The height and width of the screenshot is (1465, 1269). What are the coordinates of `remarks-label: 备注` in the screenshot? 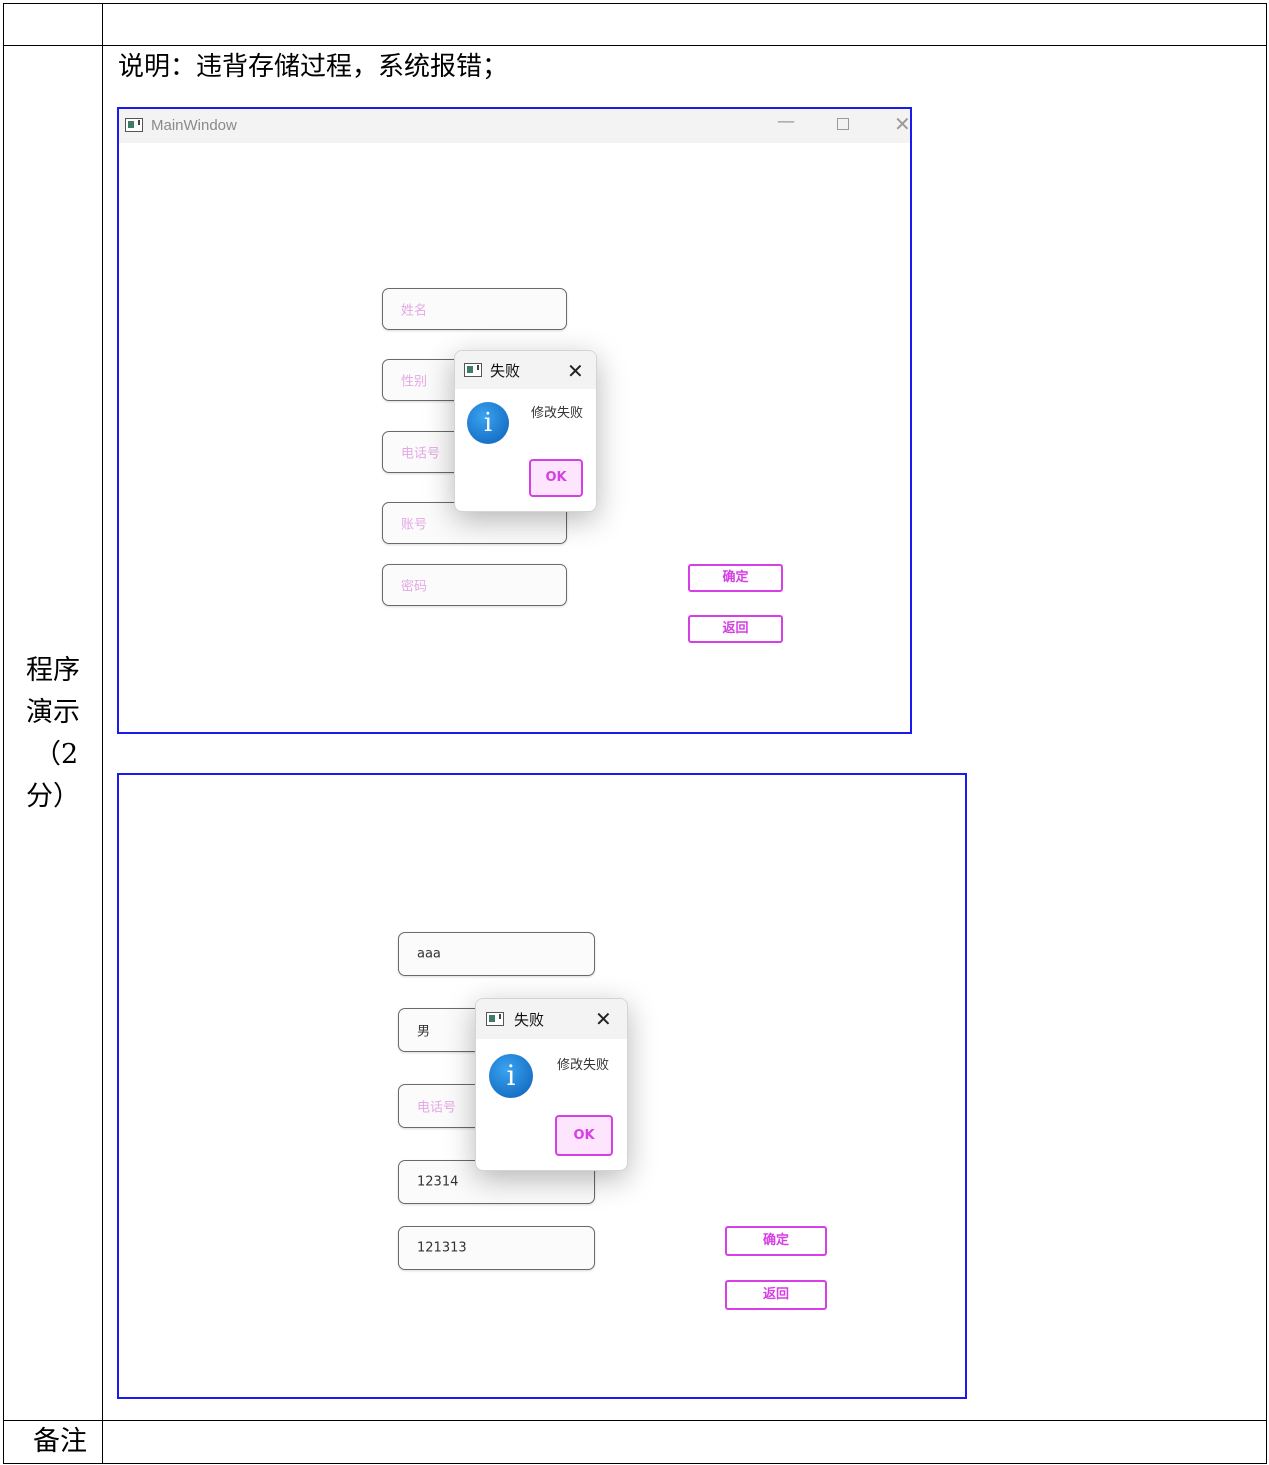 It's located at (60, 1441).